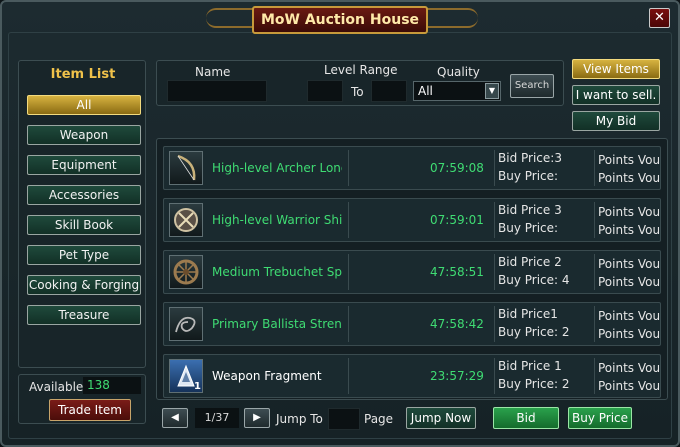 Image resolution: width=680 pixels, height=447 pixels. I want to click on quality-select: All ▼, so click(457, 91).